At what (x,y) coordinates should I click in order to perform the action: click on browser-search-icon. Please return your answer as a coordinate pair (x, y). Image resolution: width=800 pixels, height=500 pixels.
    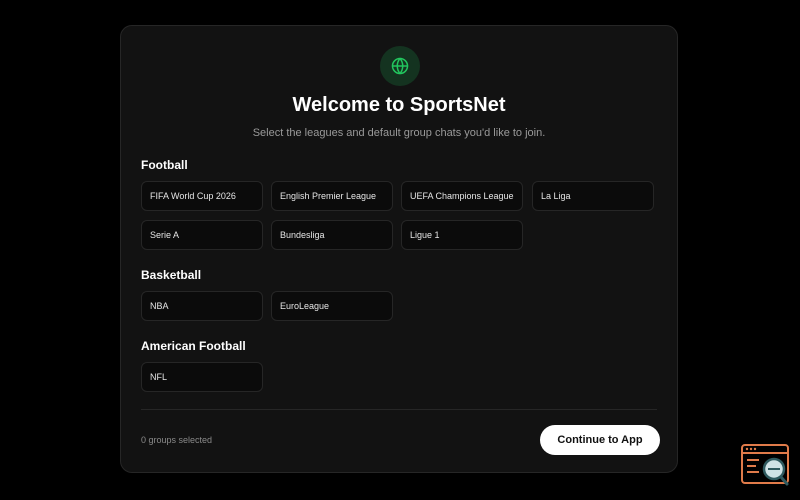
    Looking at the image, I should click on (766, 466).